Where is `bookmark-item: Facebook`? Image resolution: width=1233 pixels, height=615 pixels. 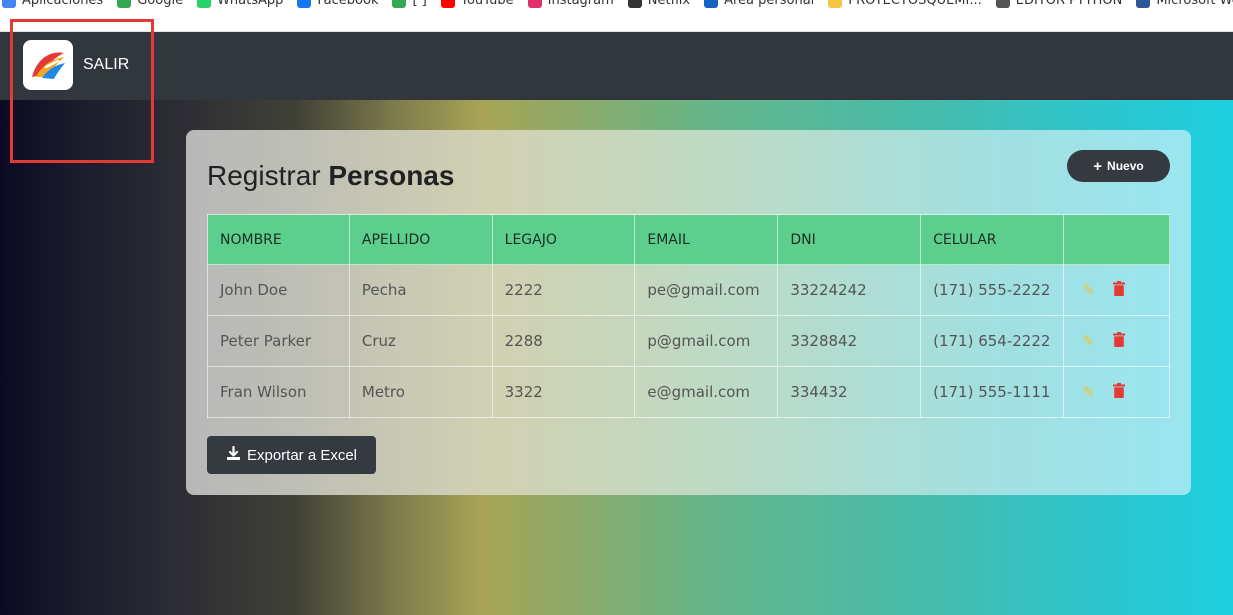 bookmark-item: Facebook is located at coordinates (337, 4).